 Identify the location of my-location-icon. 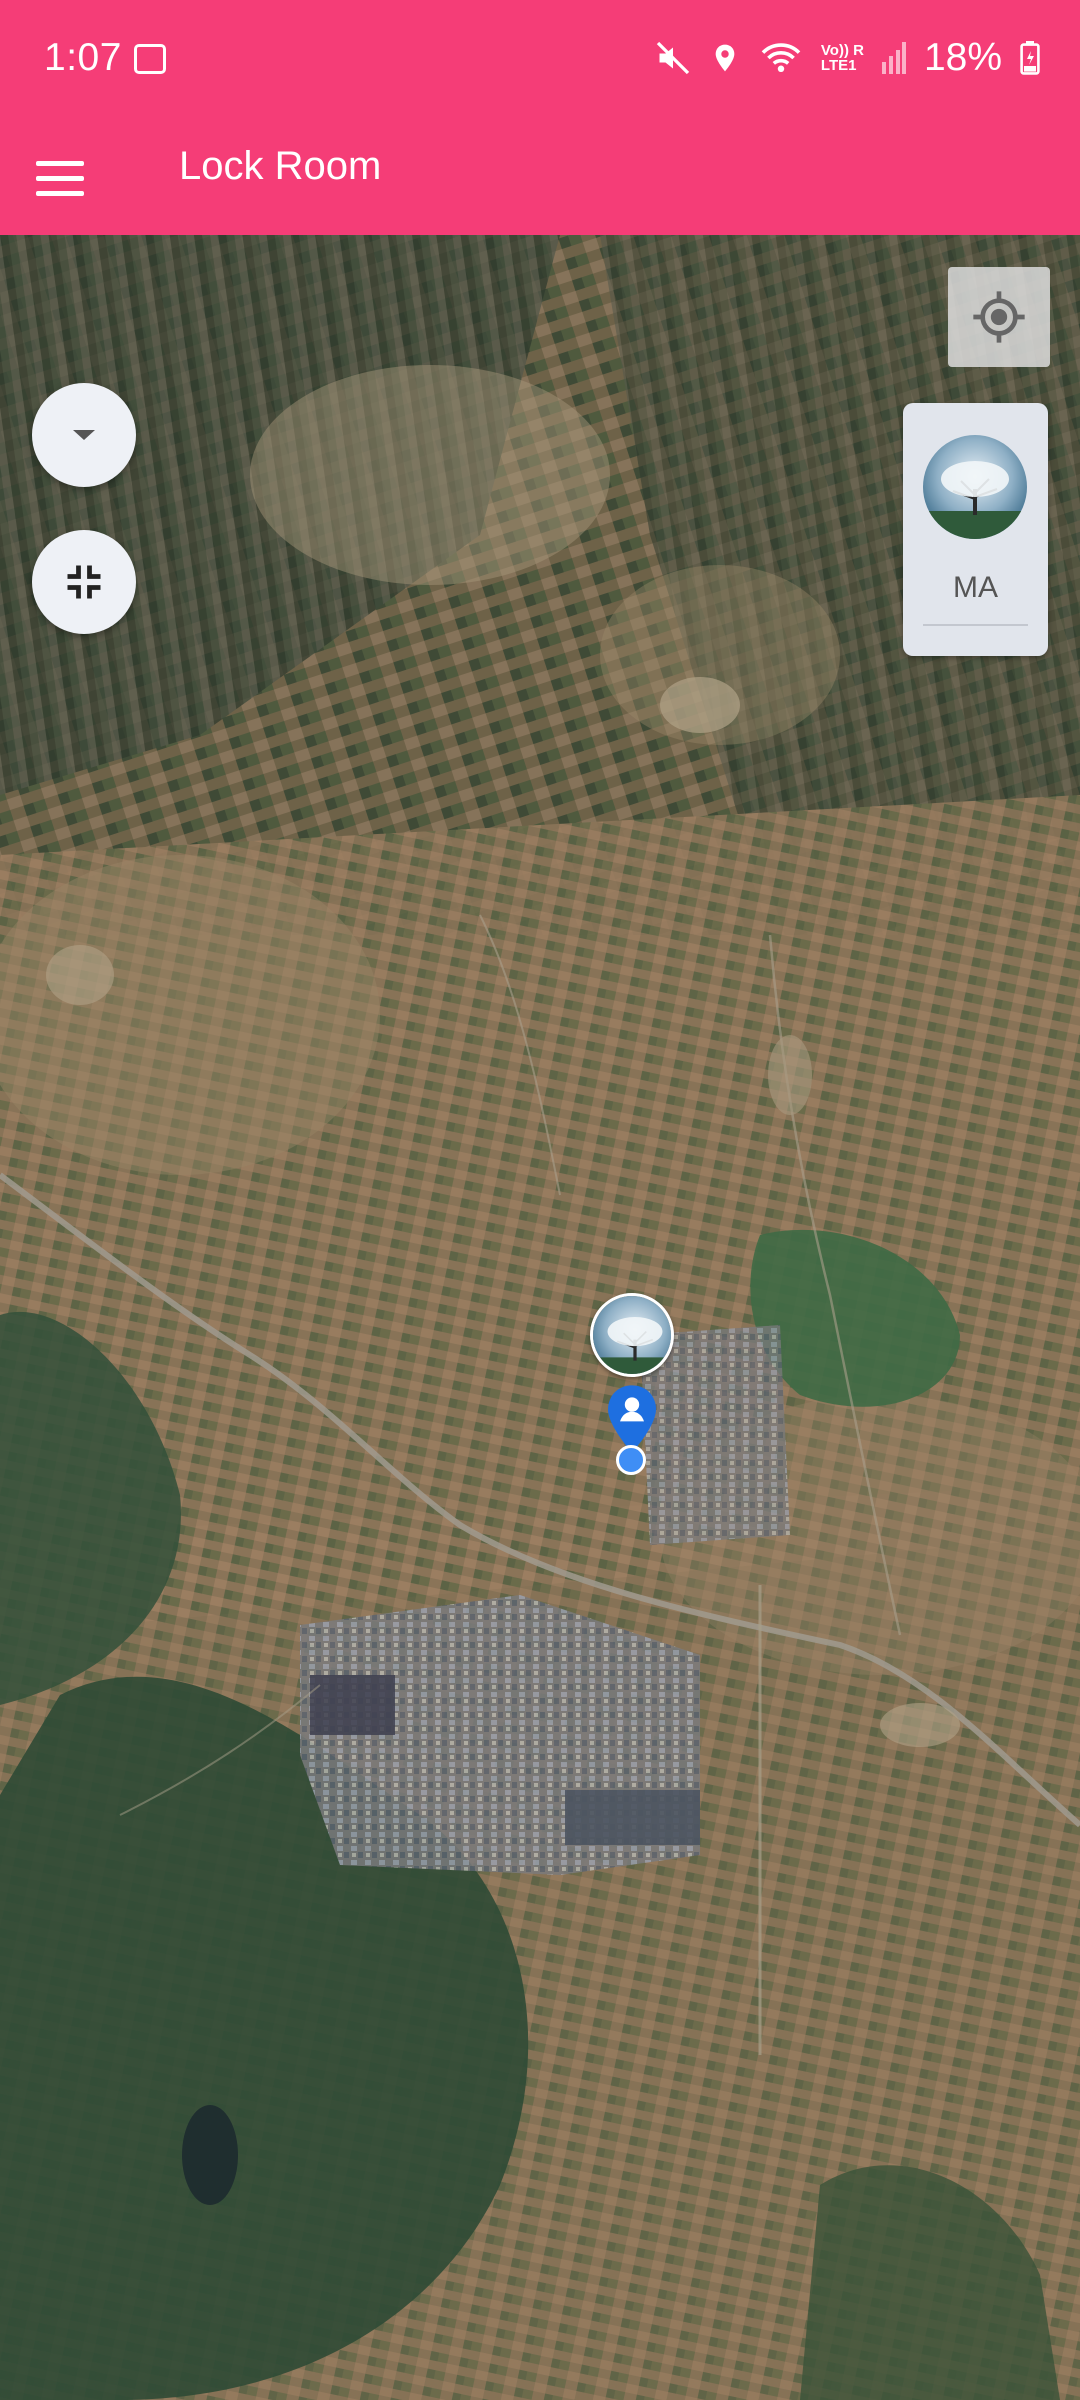
(999, 317).